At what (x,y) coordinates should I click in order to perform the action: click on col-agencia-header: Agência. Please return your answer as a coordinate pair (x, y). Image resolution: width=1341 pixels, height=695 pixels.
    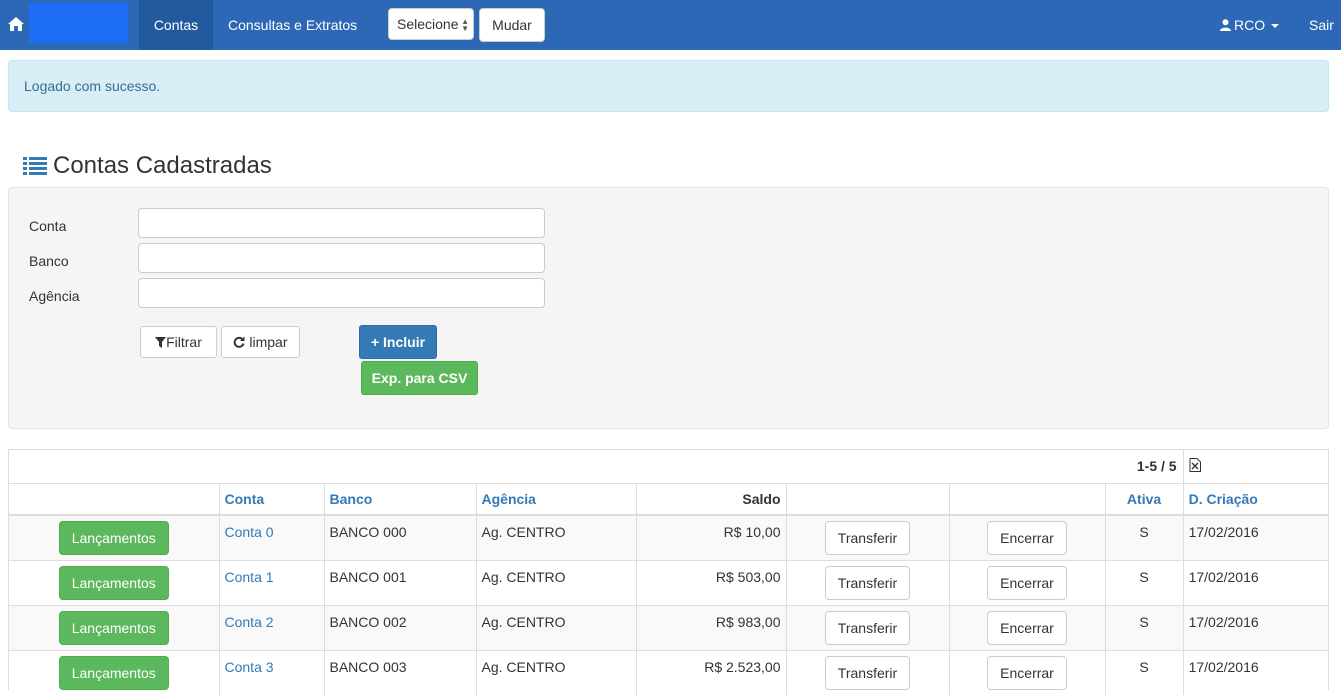
    Looking at the image, I should click on (555, 499).